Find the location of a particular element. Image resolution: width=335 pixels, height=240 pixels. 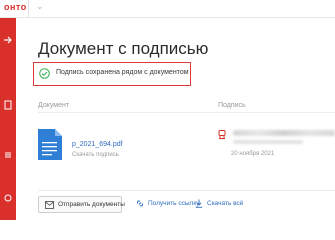

download-icon is located at coordinates (199, 203).